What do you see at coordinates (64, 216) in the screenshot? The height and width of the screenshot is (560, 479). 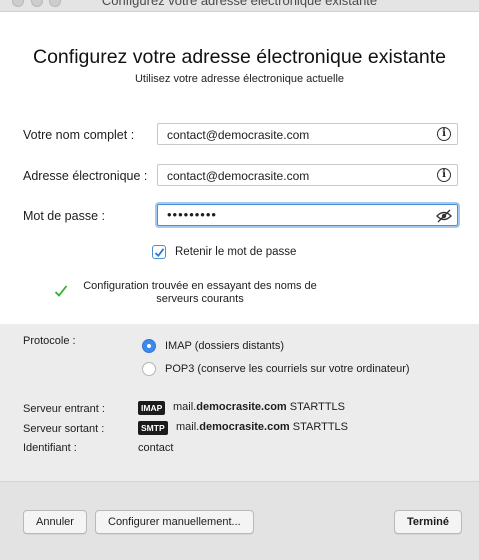 I see `password-label: Mot de passe :` at bounding box center [64, 216].